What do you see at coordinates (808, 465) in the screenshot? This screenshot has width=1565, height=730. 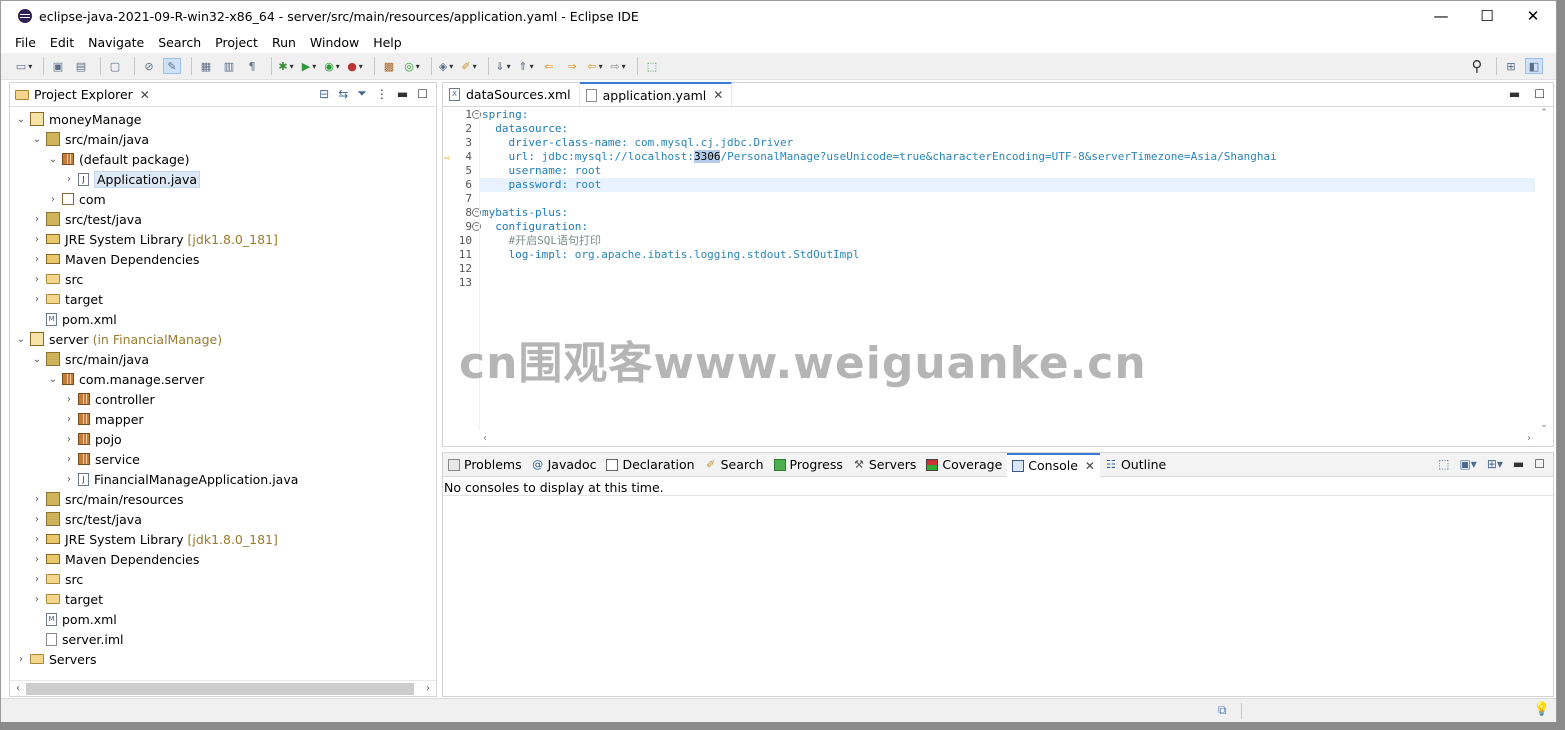 I see `tab-progress: Progress` at bounding box center [808, 465].